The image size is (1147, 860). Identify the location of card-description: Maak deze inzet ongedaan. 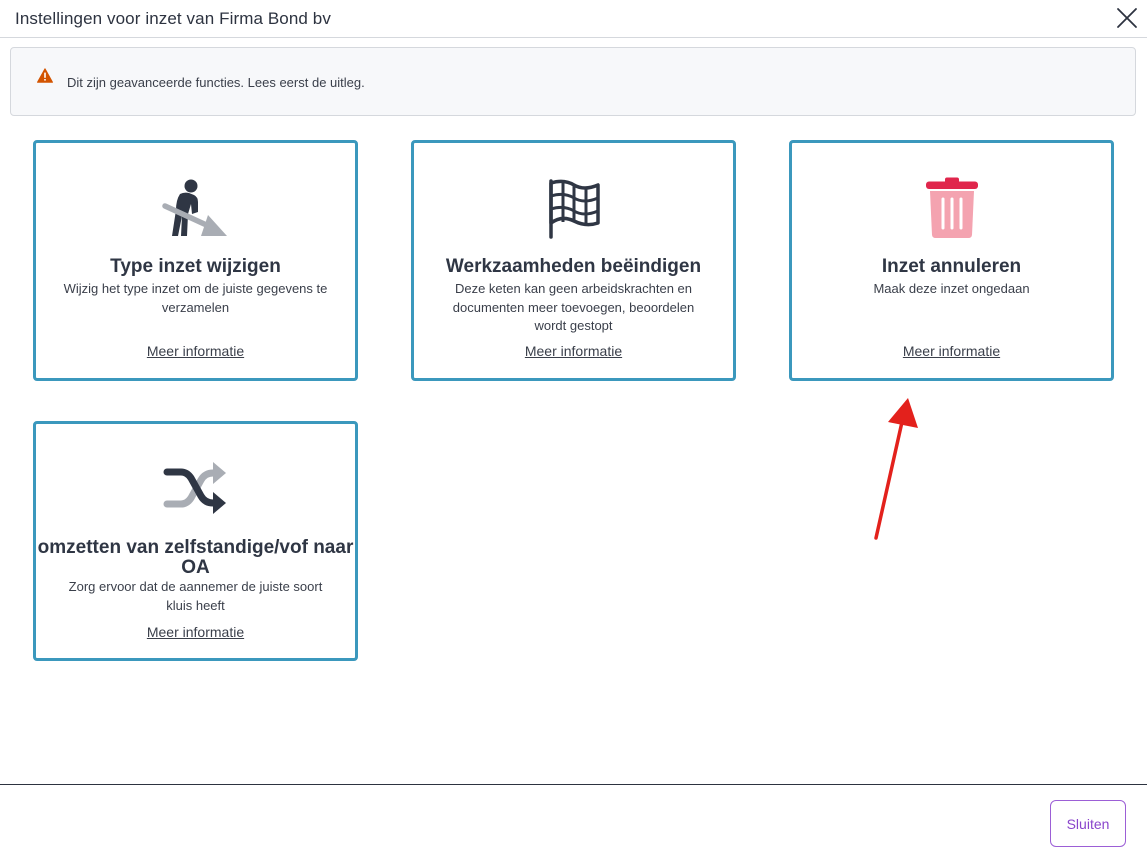
(951, 288).